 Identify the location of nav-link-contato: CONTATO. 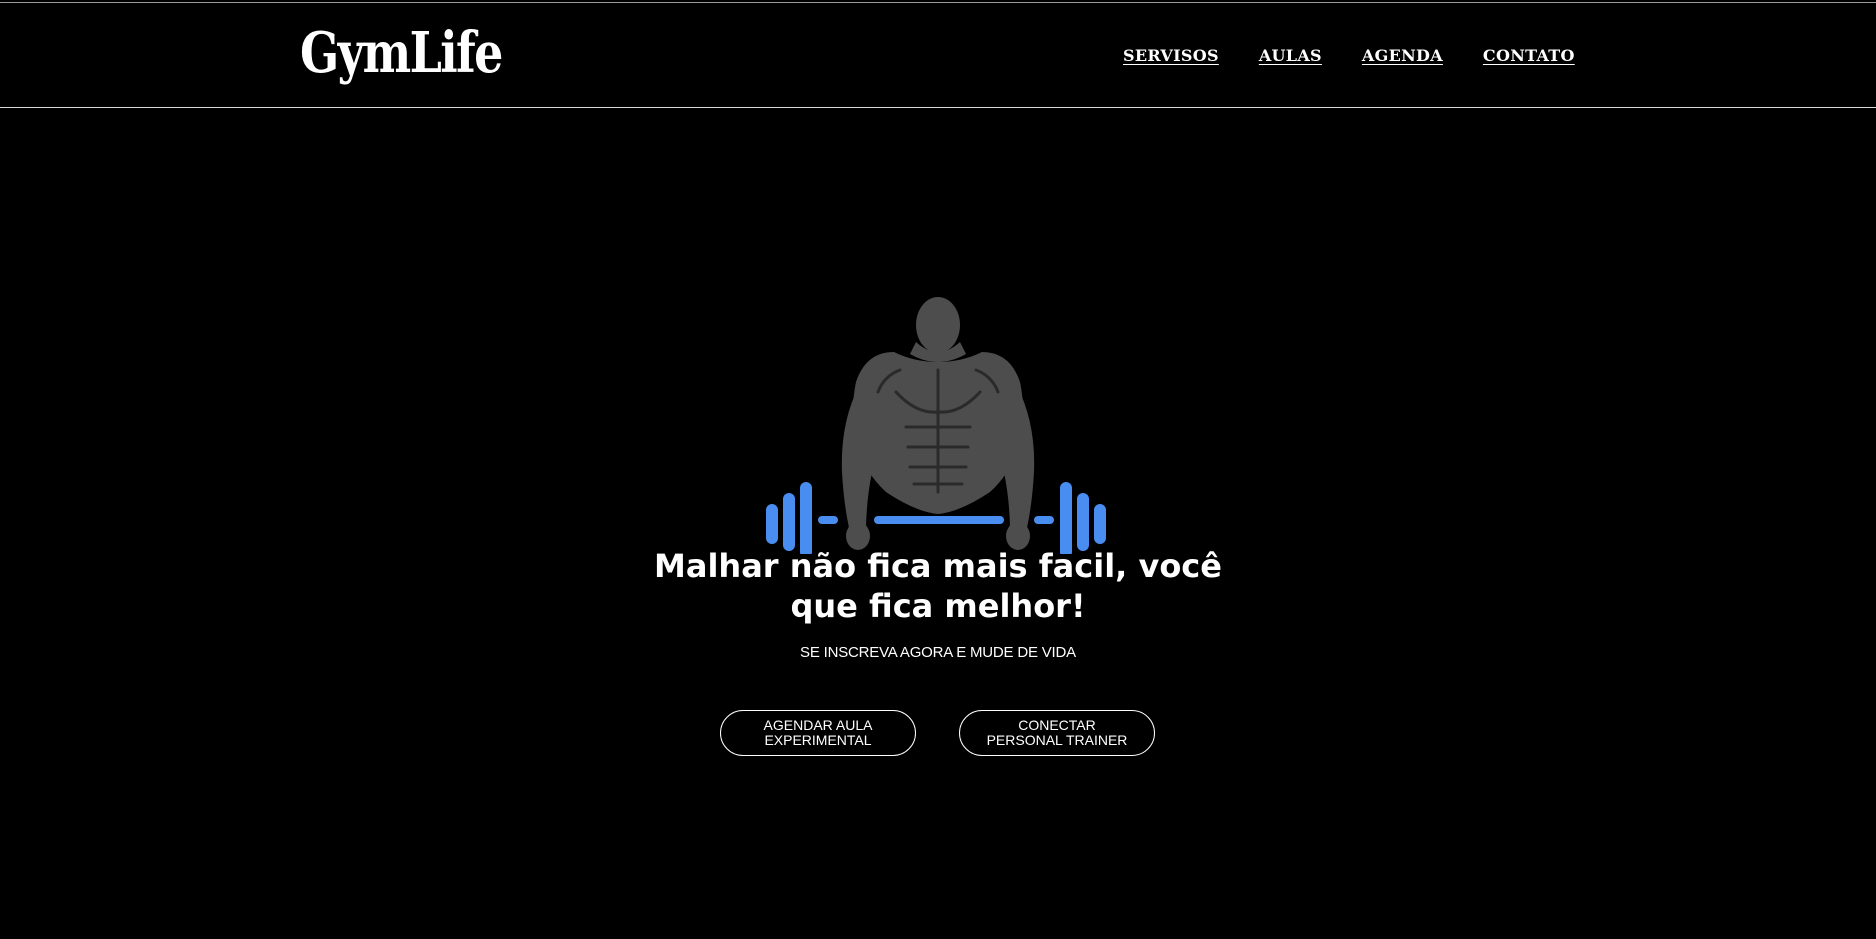
(1529, 55).